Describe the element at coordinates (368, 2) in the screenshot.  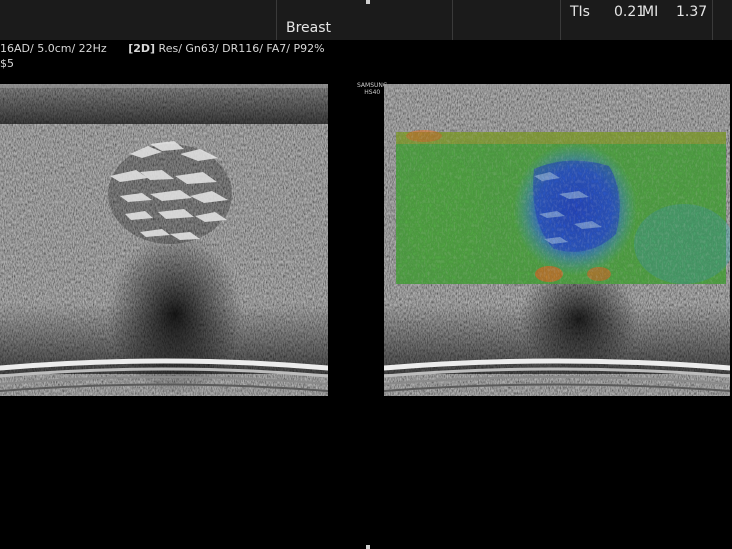
I see `header-marker-top` at that location.